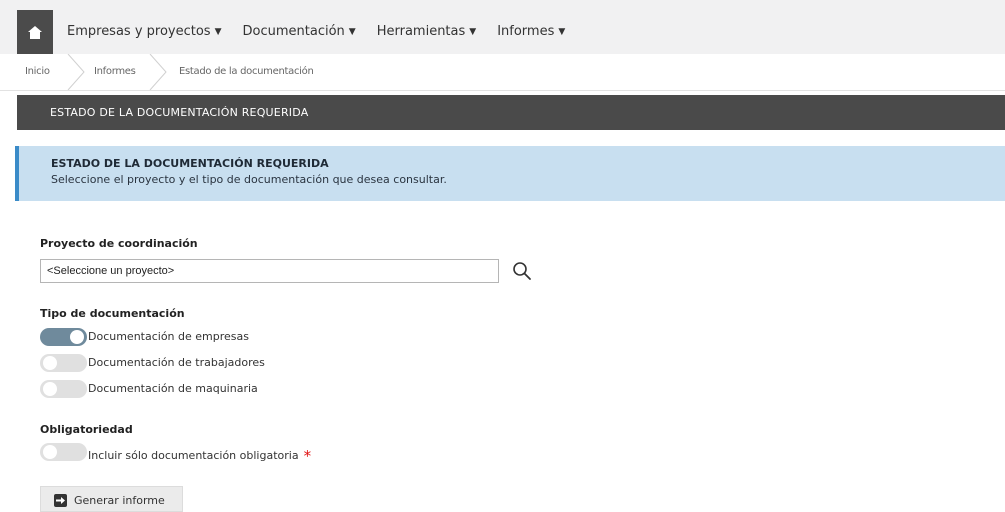 Image resolution: width=1005 pixels, height=512 pixels. What do you see at coordinates (63, 389) in the screenshot?
I see `toggle-maquinaria` at bounding box center [63, 389].